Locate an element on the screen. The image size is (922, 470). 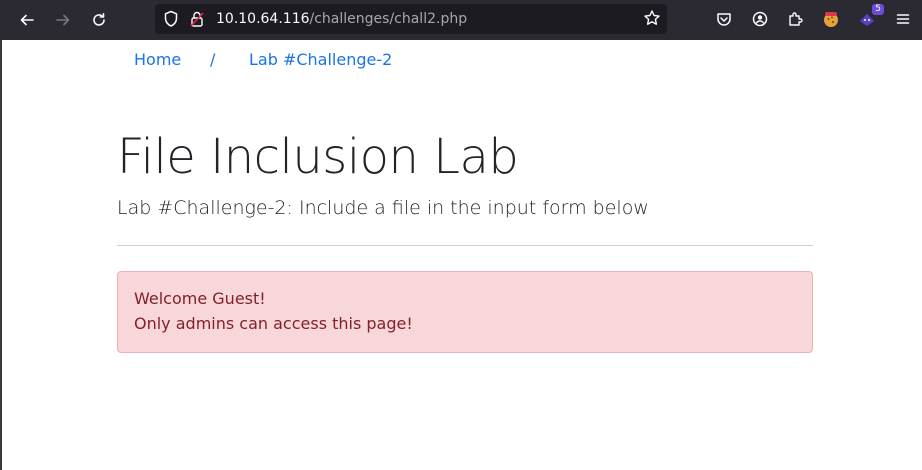
address-bar: 10.10.64.116/challenges/chall2.php is located at coordinates (411, 19).